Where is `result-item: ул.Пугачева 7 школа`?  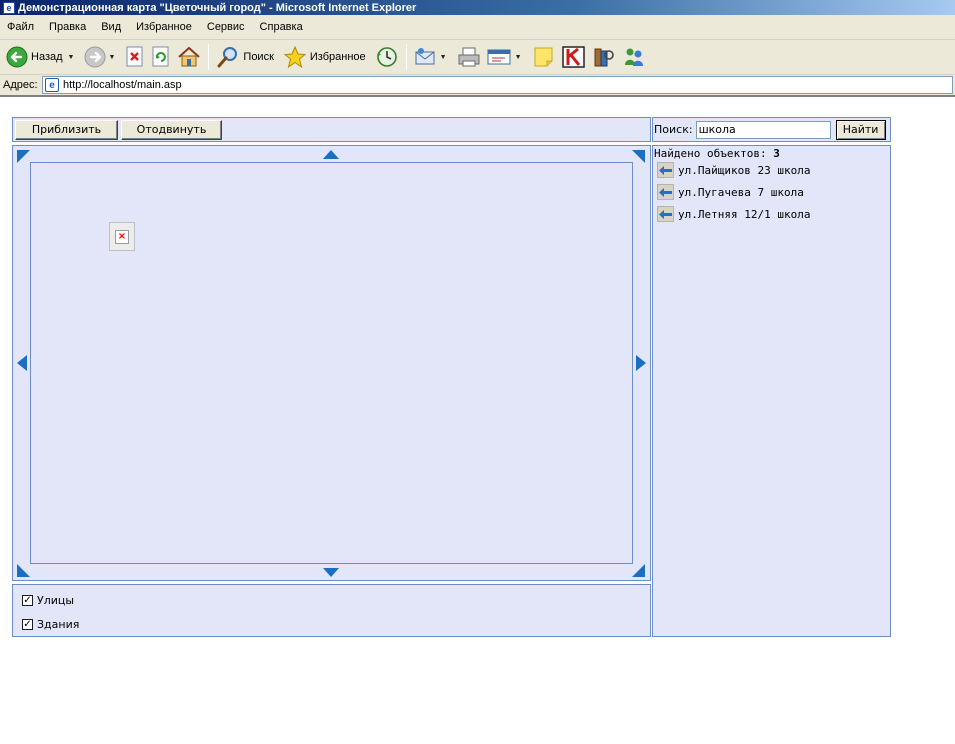
result-item: ул.Пугачева 7 школа is located at coordinates (730, 192).